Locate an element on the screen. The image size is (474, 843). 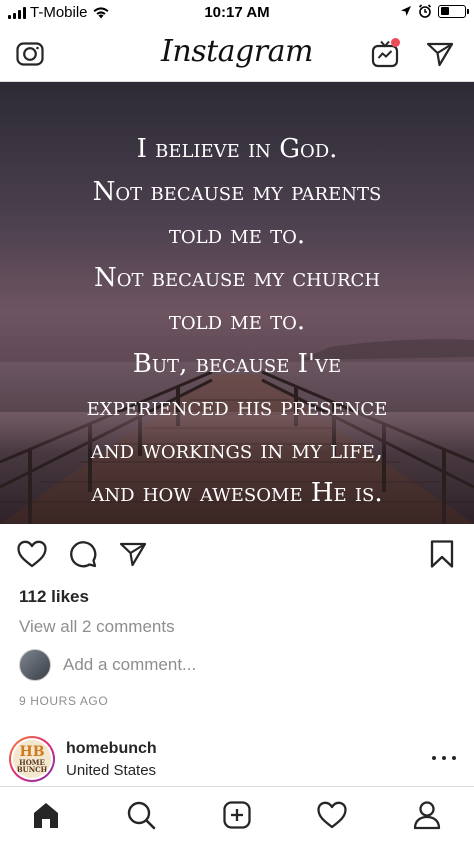
activity-icon is located at coordinates (332, 815).